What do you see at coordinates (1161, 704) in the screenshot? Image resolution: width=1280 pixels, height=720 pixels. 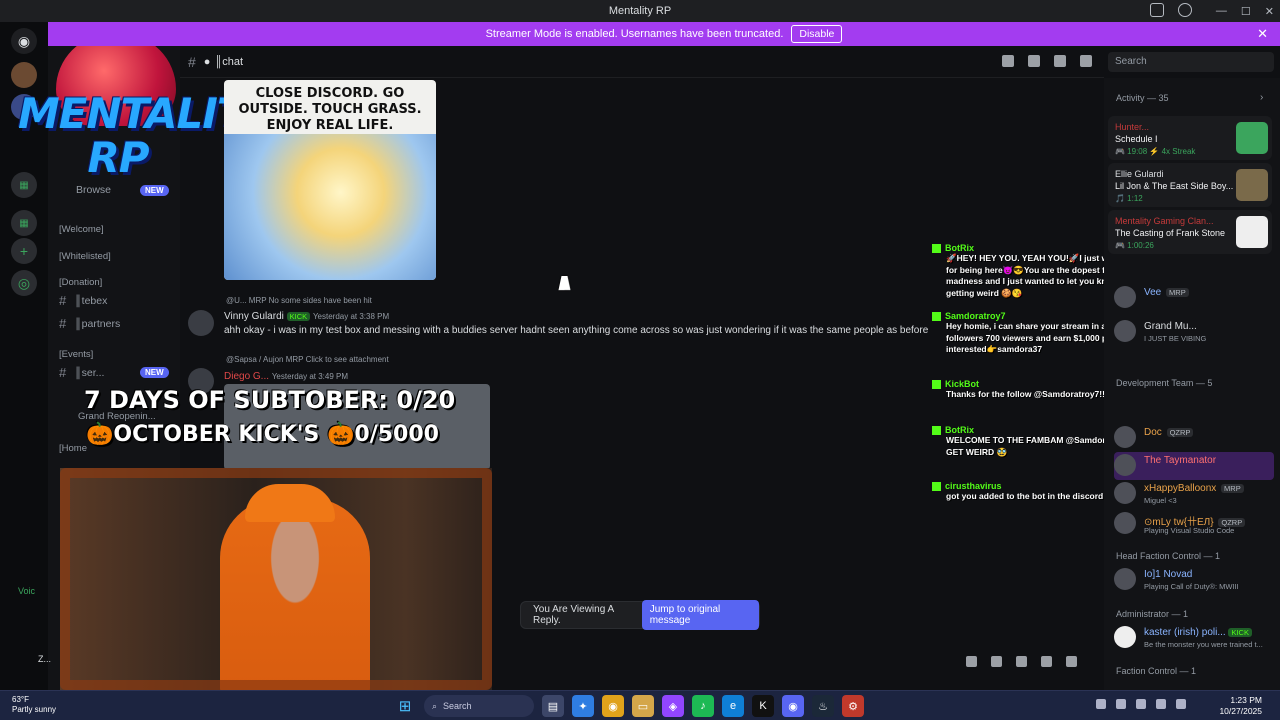 I see `volume-icon` at bounding box center [1161, 704].